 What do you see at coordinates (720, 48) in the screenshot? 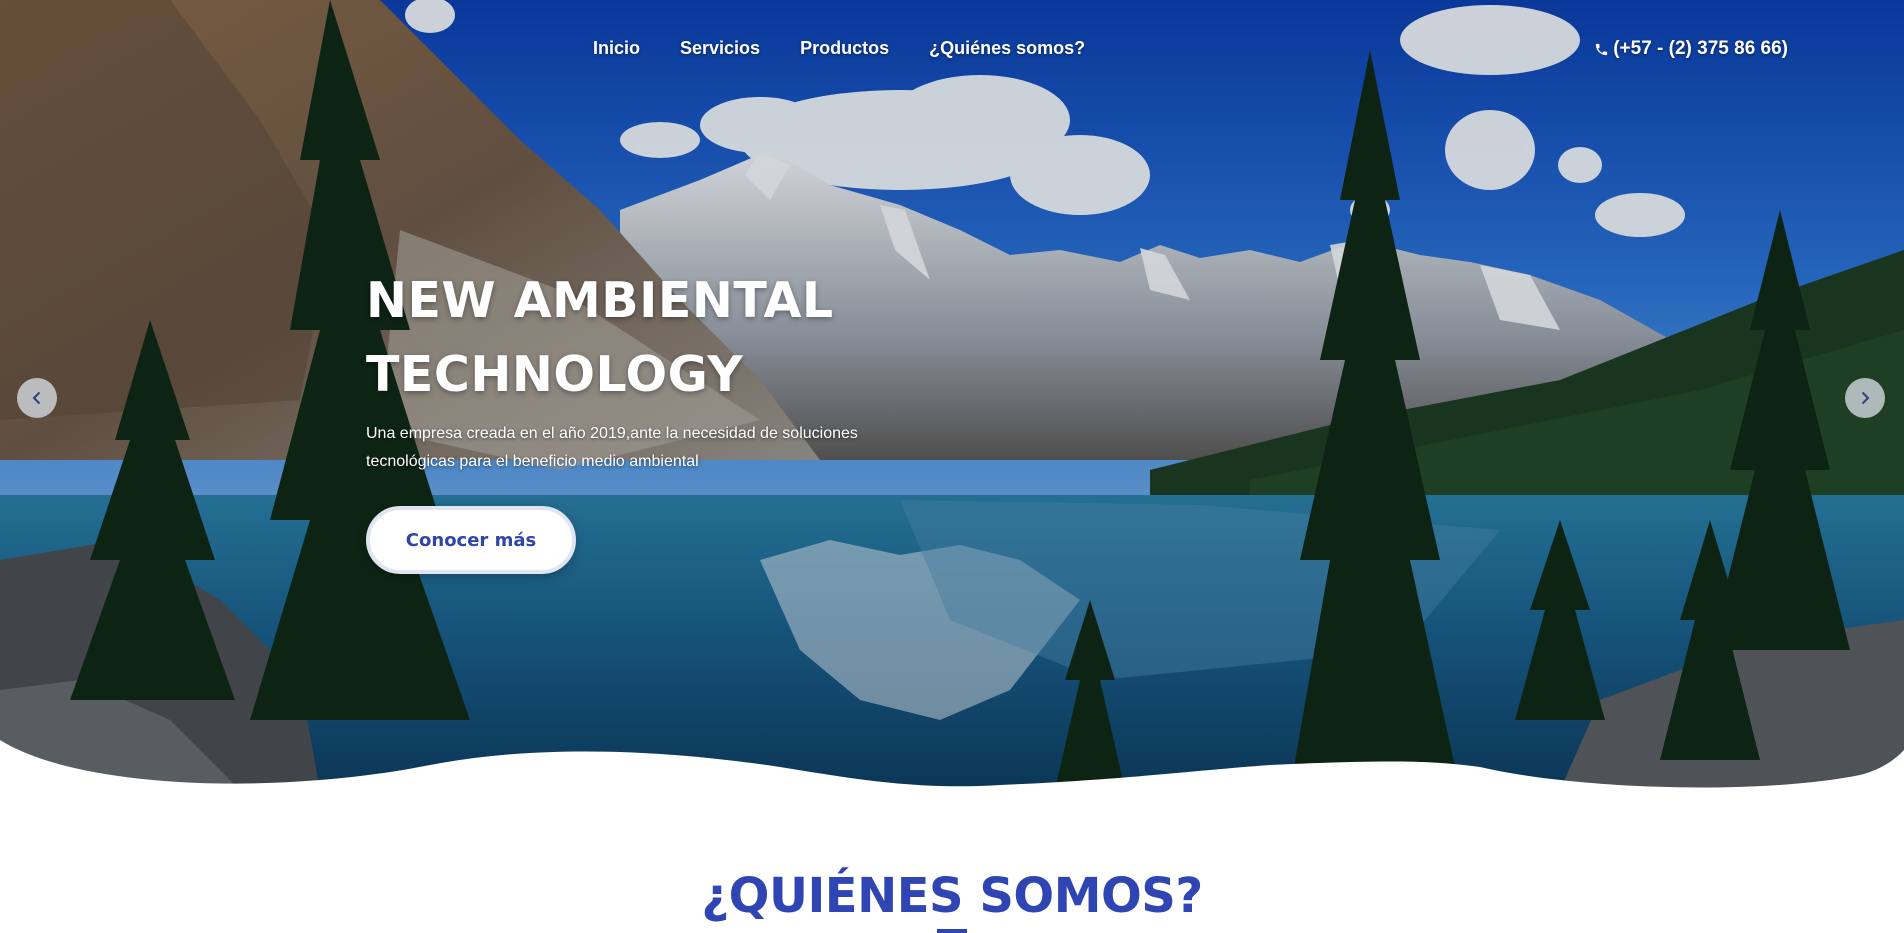
I see `nav-item-servicios: Servicios` at bounding box center [720, 48].